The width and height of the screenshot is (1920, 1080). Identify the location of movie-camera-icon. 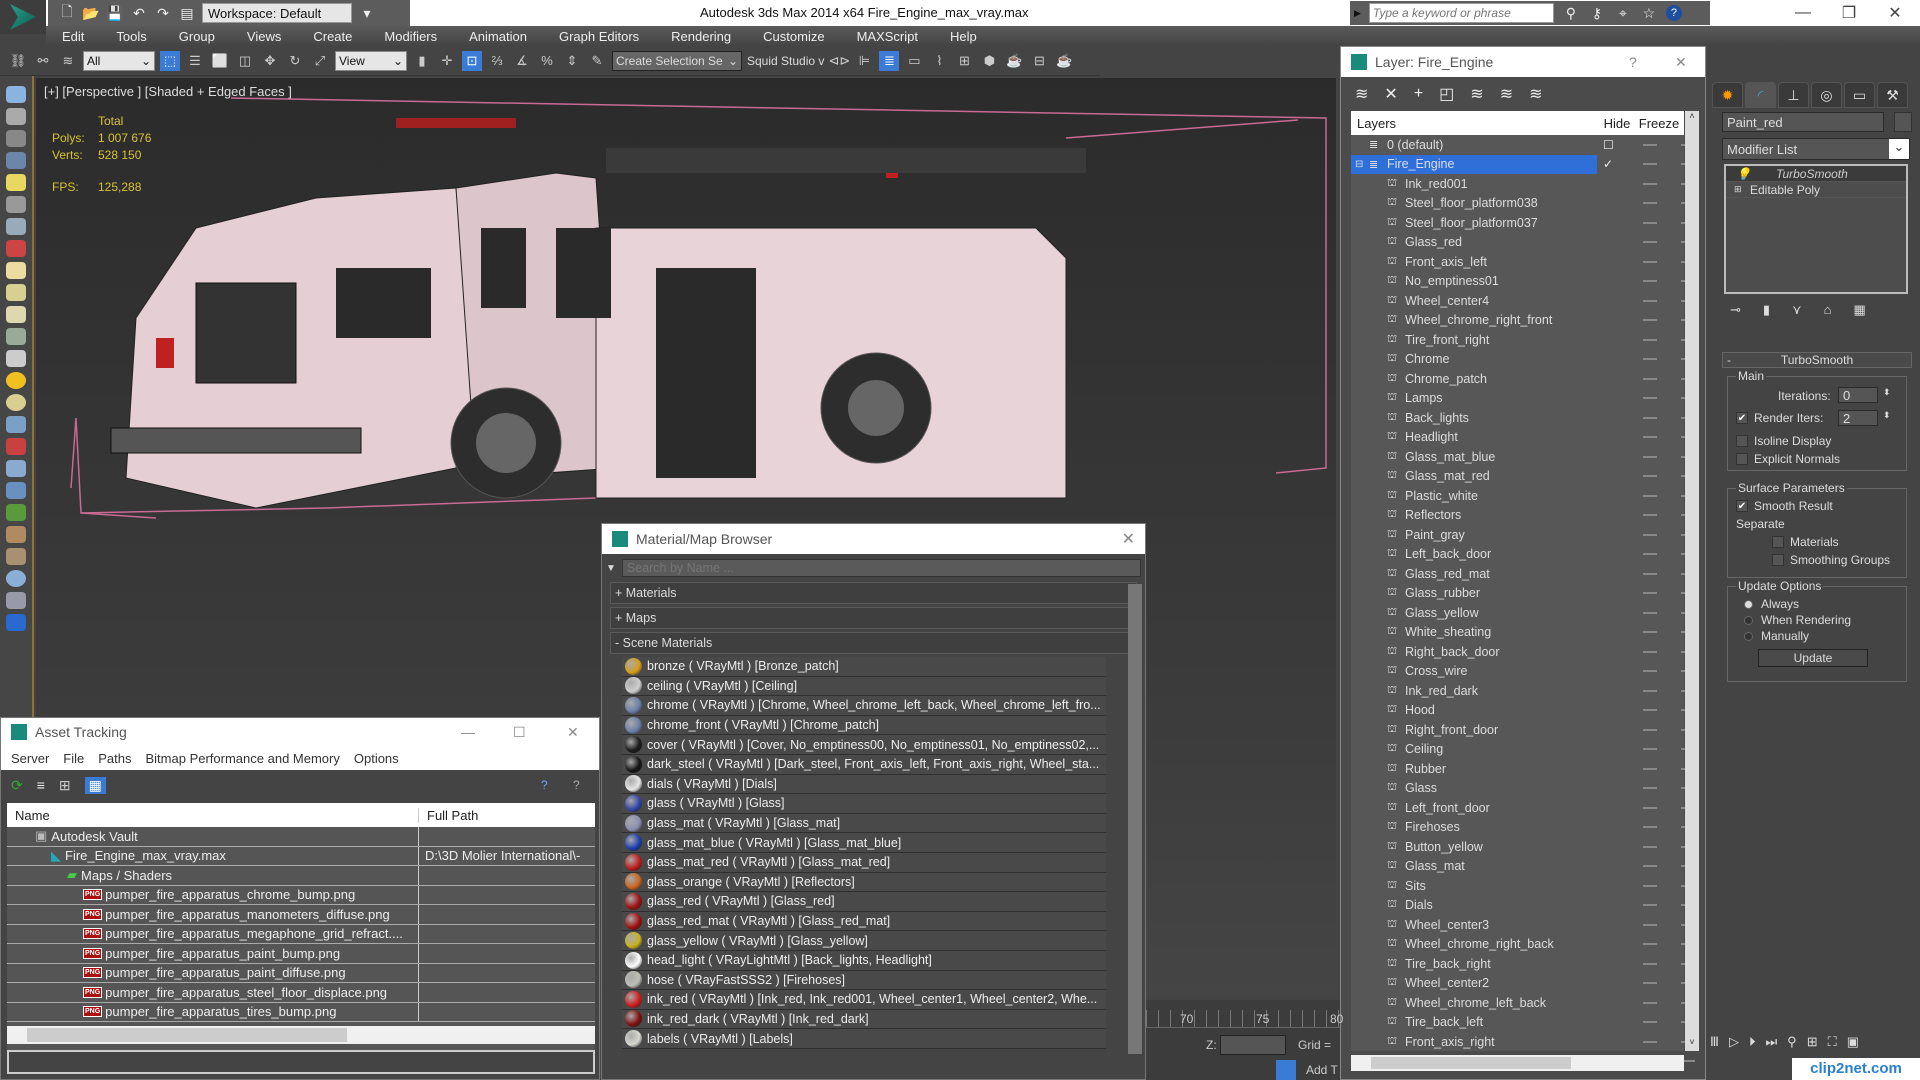
(16, 248).